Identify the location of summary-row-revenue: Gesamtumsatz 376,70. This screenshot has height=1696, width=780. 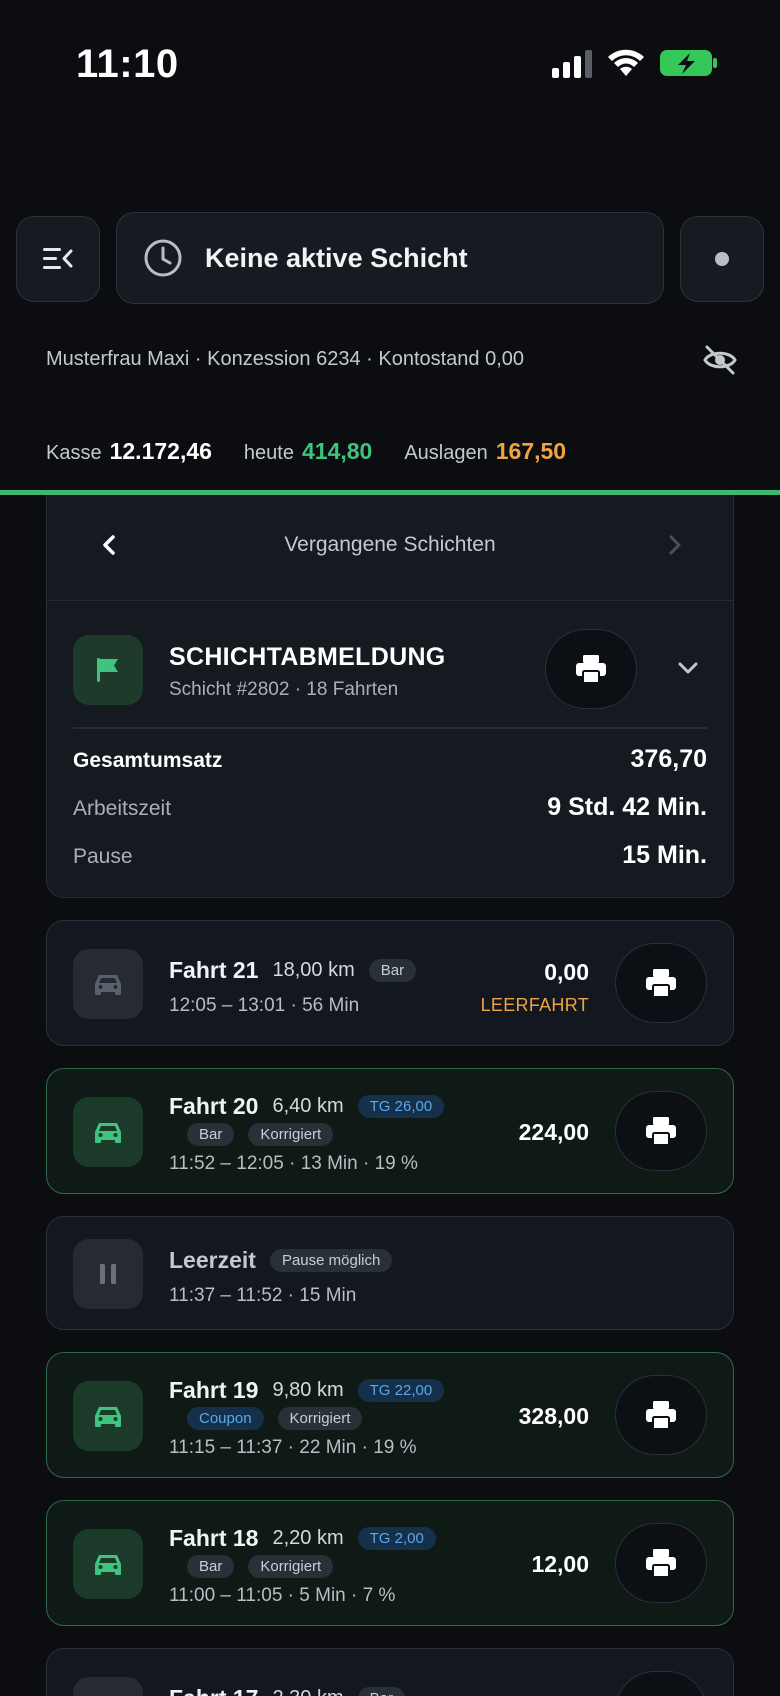
(390, 759).